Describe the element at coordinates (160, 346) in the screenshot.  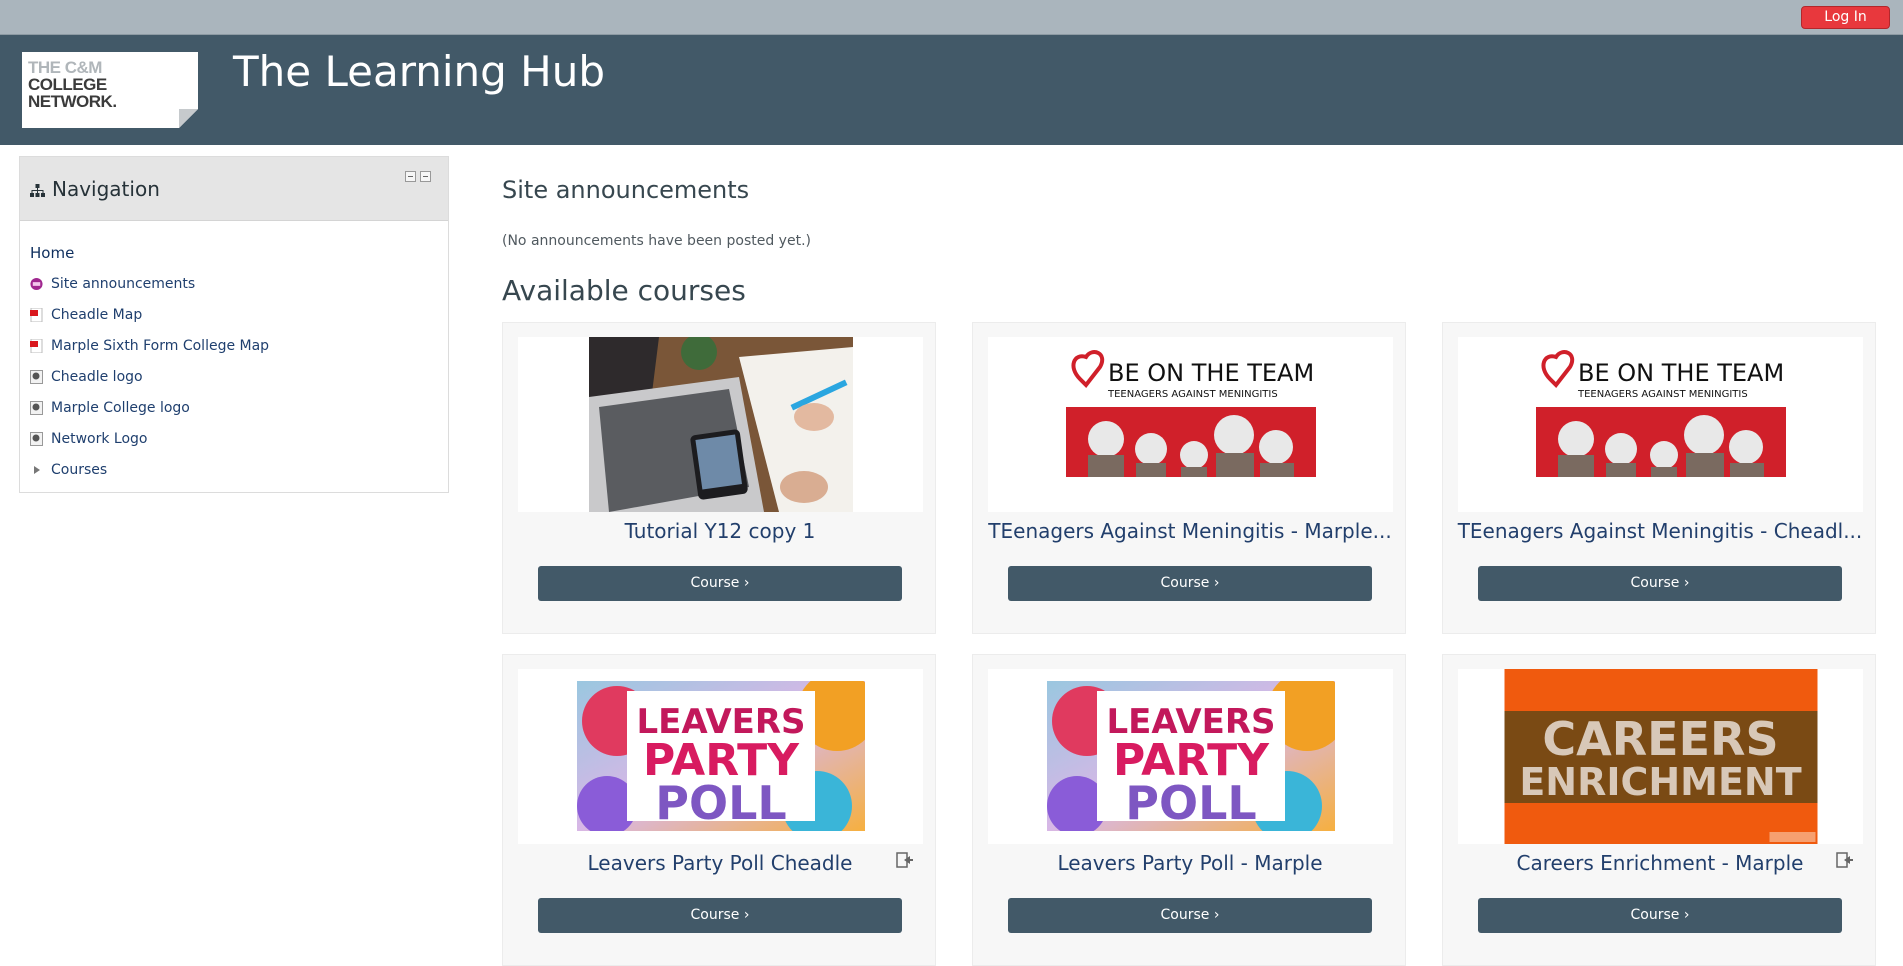
I see `nav-item-label: Marple Sixth Form College Map` at that location.